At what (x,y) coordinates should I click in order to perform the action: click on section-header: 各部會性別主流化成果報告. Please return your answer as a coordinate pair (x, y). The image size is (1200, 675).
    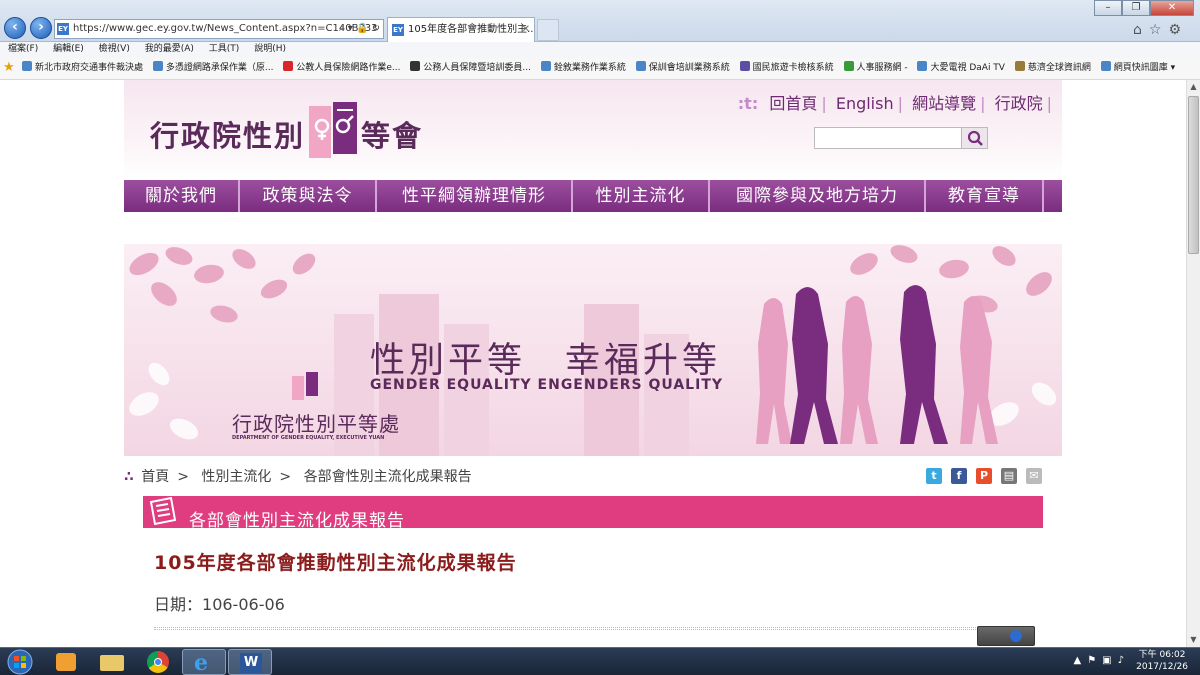
    Looking at the image, I should click on (593, 513).